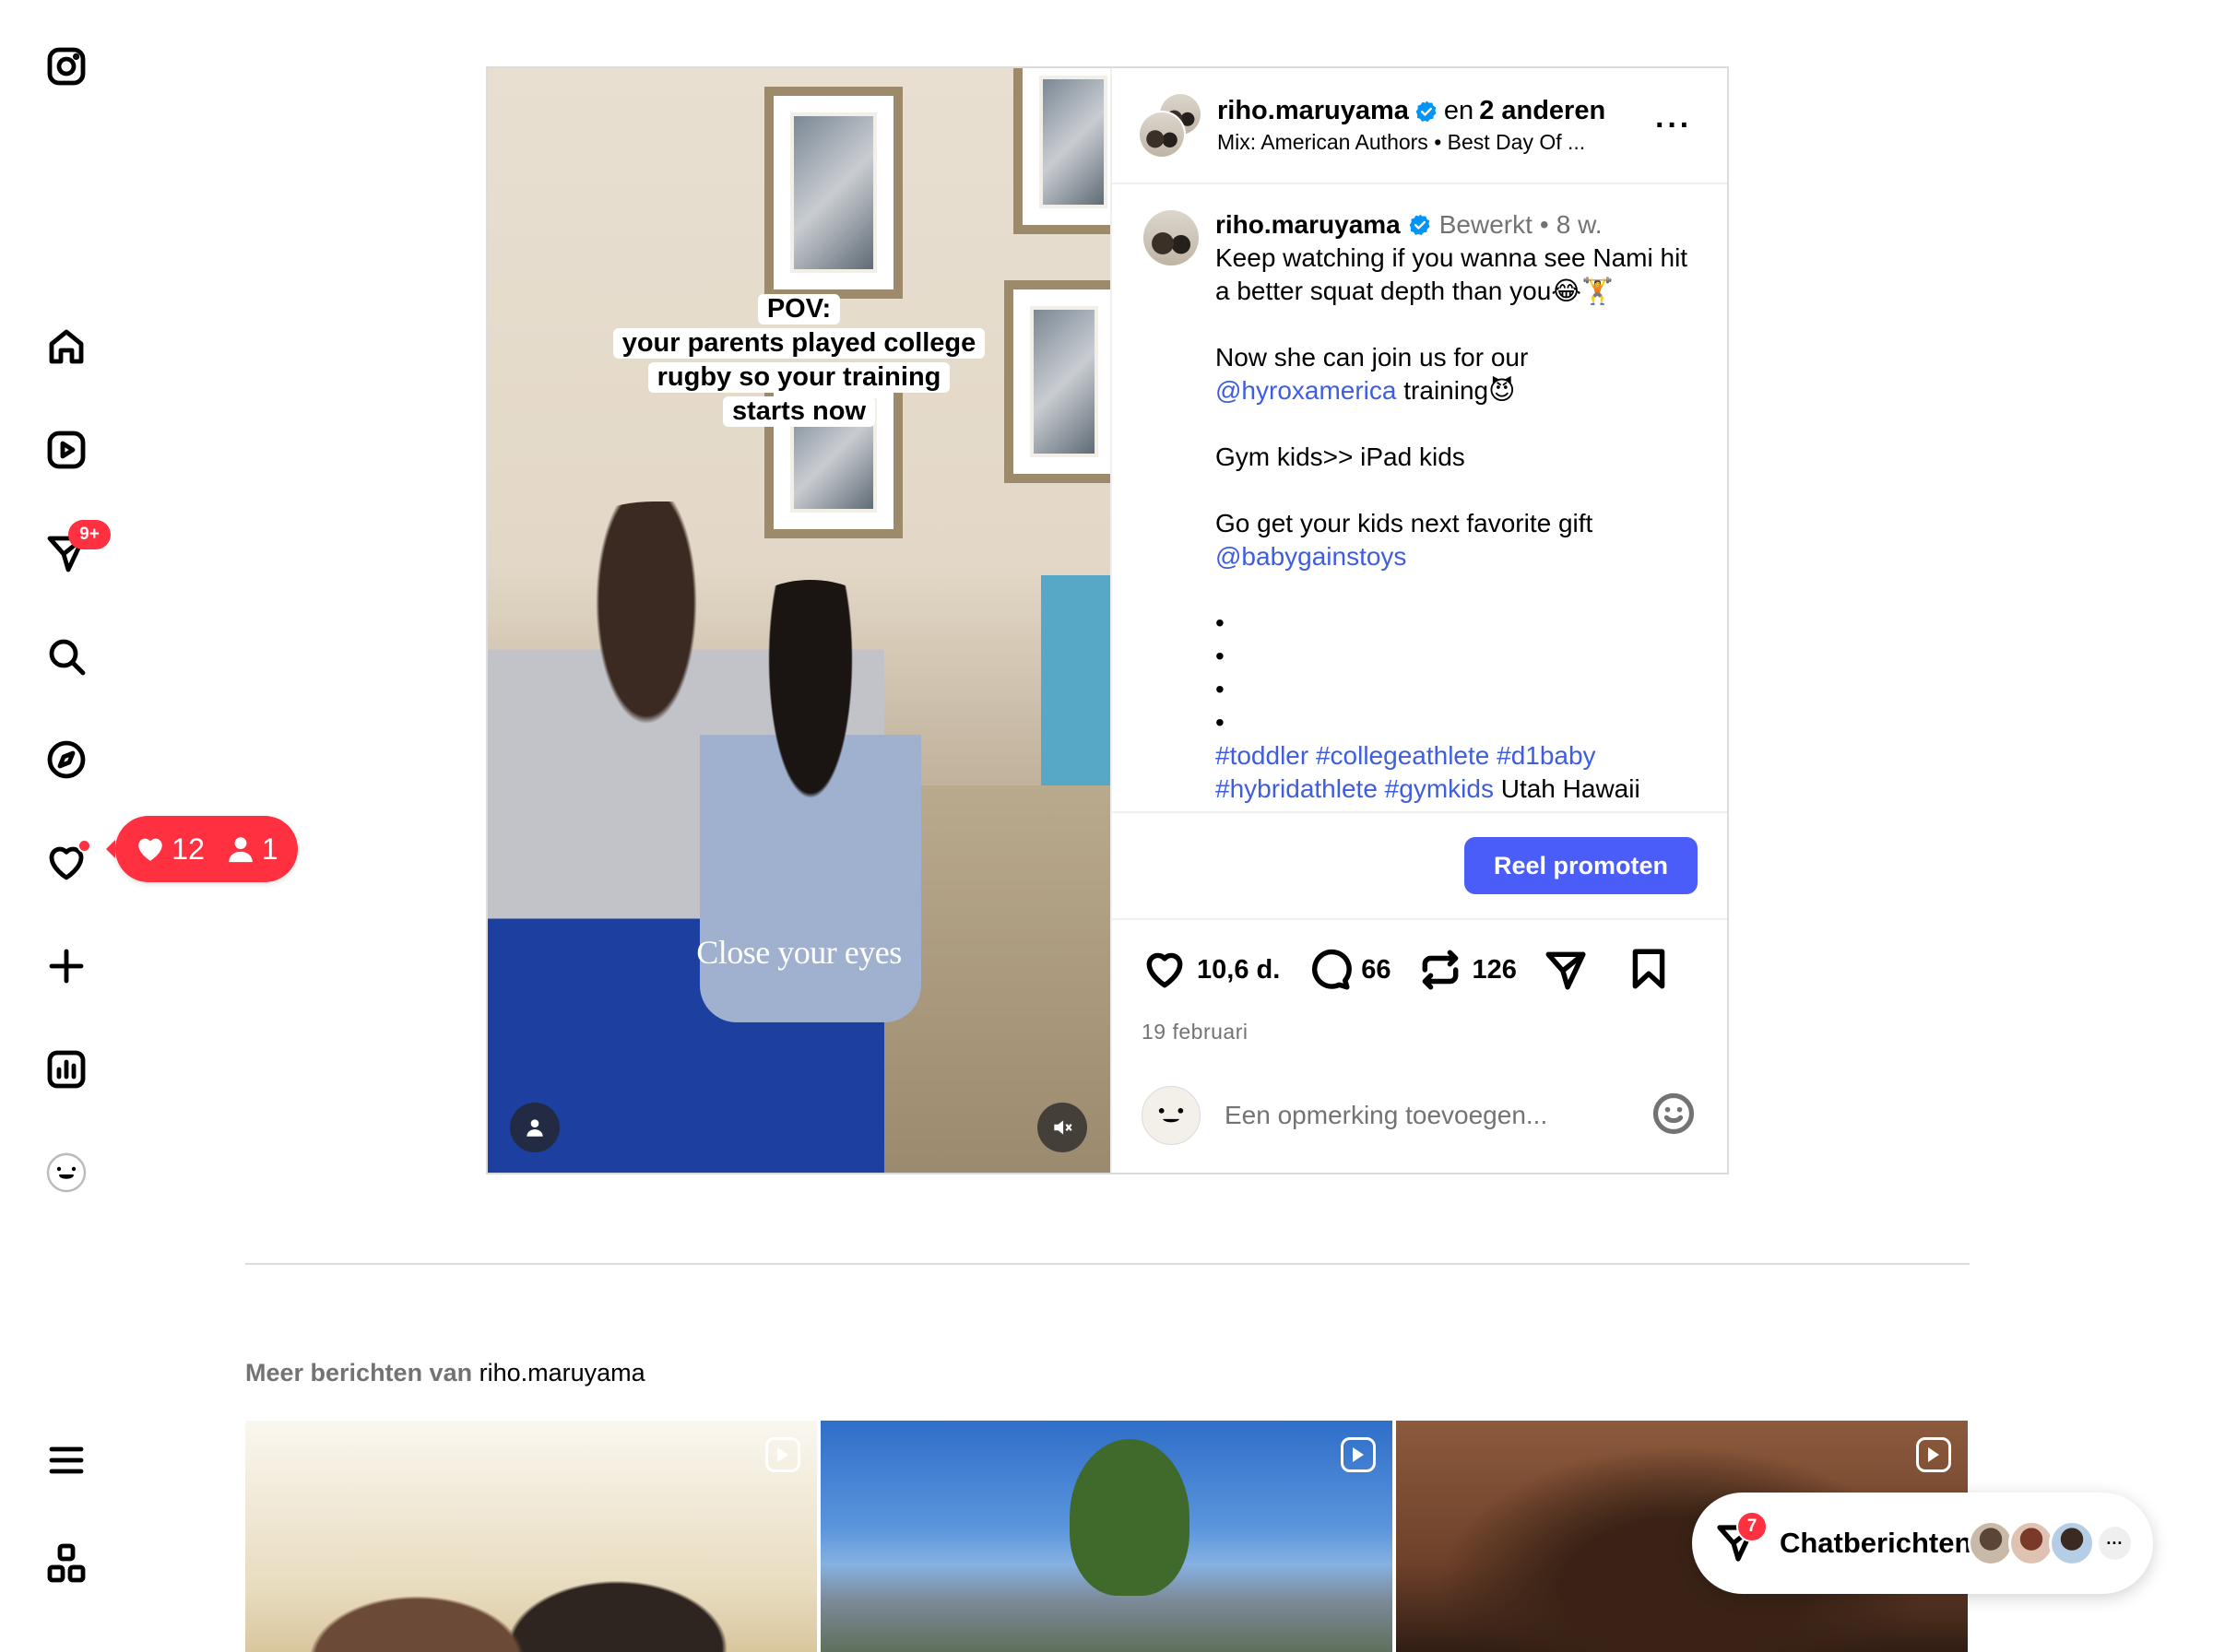  Describe the element at coordinates (188, 849) in the screenshot. I see `likes-count: 12` at that location.